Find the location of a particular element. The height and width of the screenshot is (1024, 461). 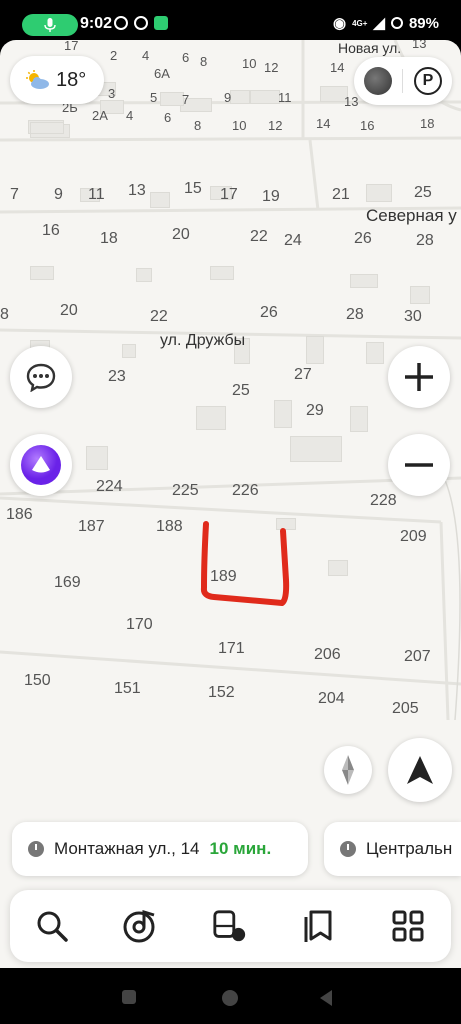

services-button is located at coordinates (408, 926).